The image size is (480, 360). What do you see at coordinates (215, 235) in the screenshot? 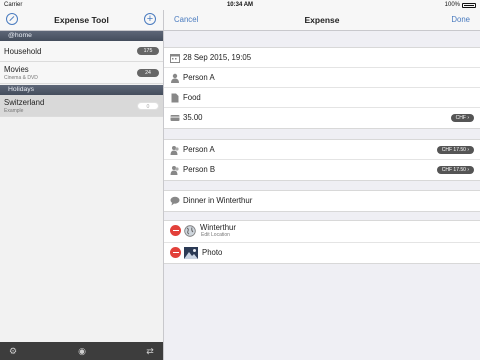
I see `edit-location-link: Edit Location` at bounding box center [215, 235].